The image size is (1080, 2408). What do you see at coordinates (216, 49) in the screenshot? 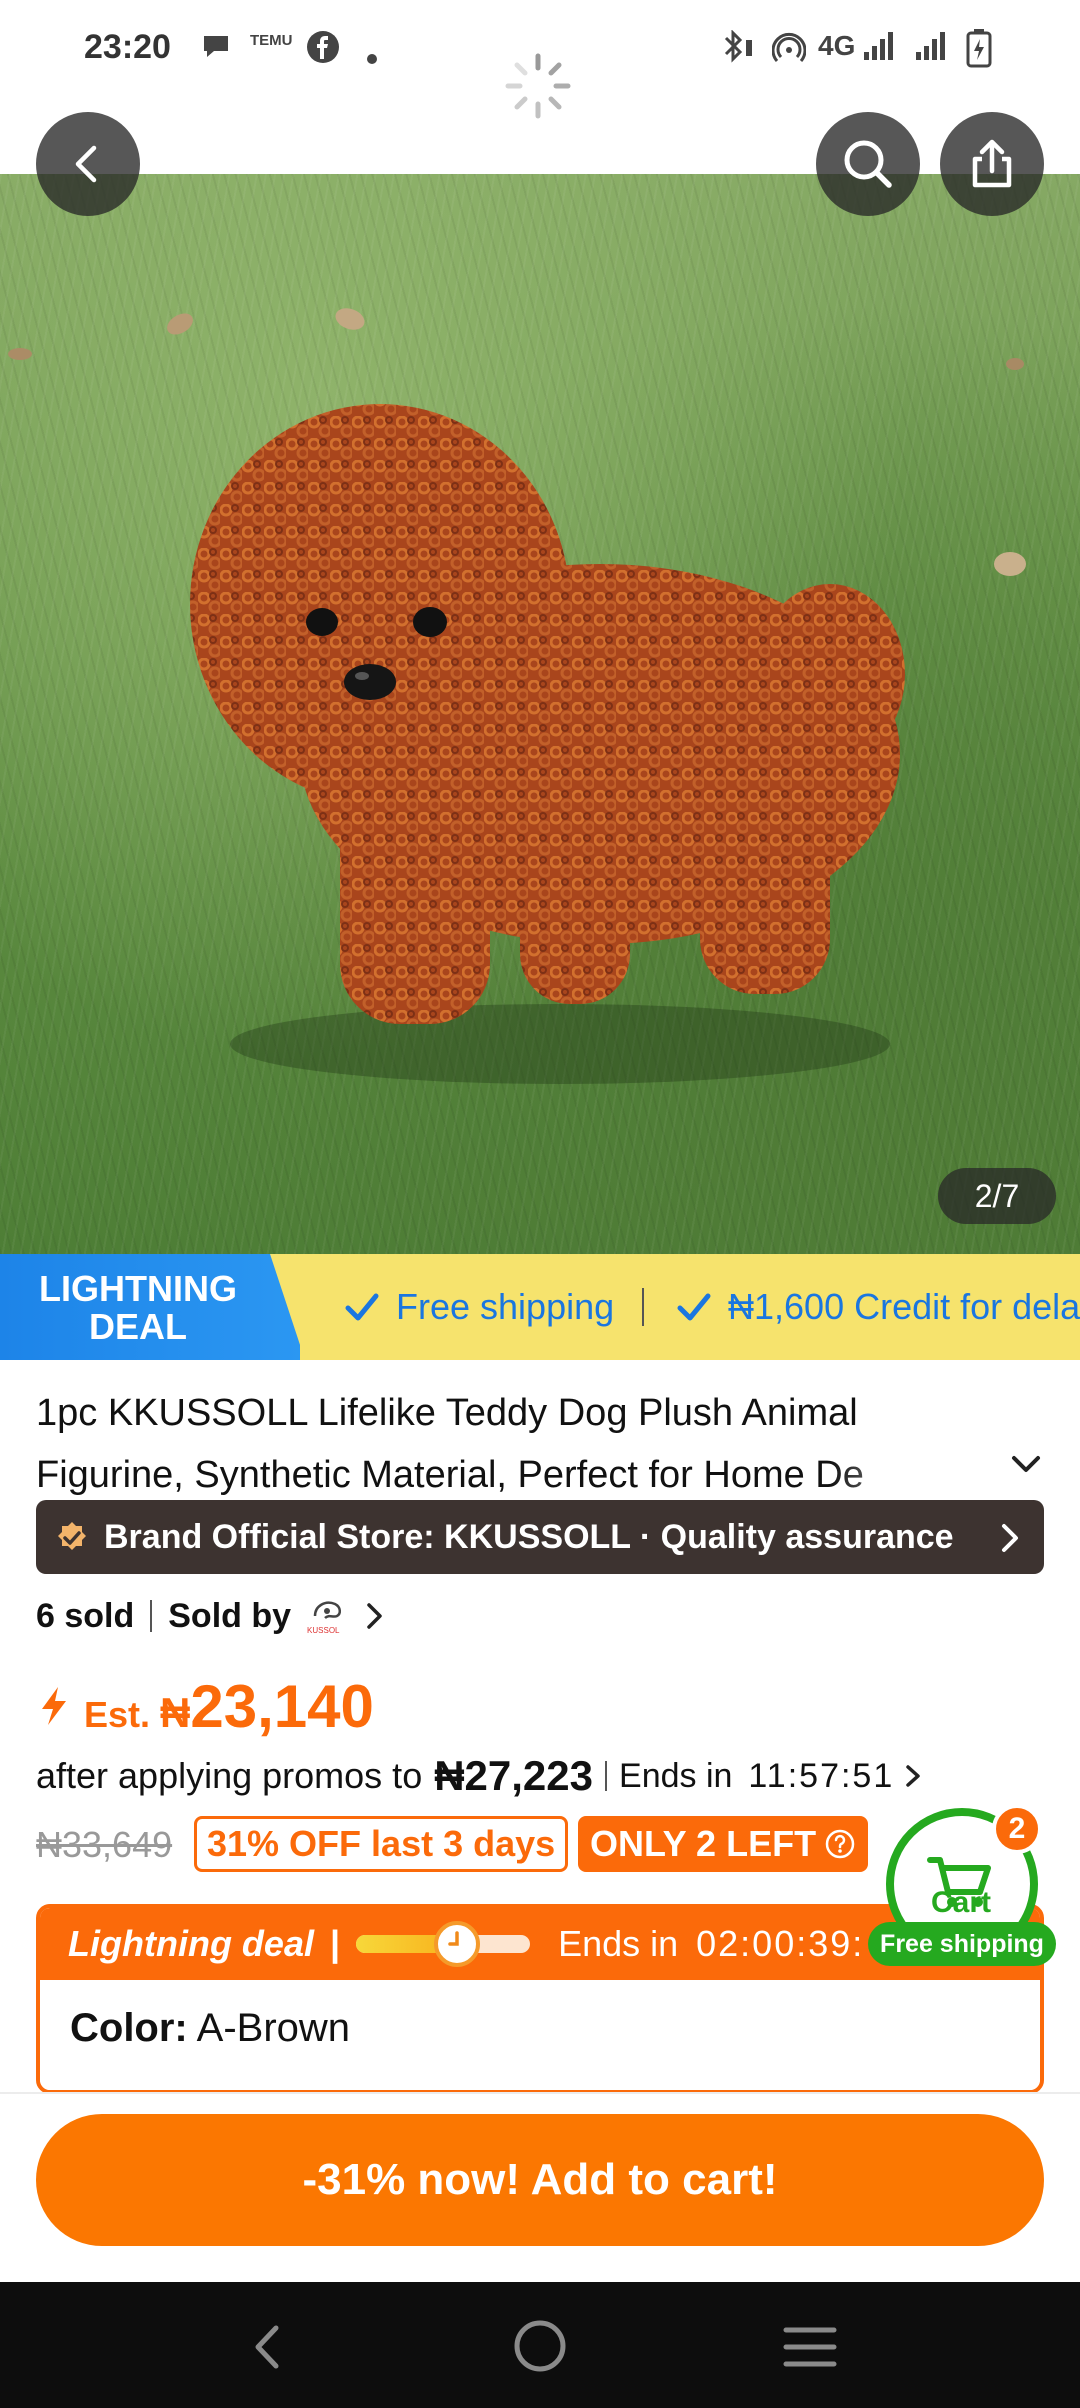
I see `chat-icon` at bounding box center [216, 49].